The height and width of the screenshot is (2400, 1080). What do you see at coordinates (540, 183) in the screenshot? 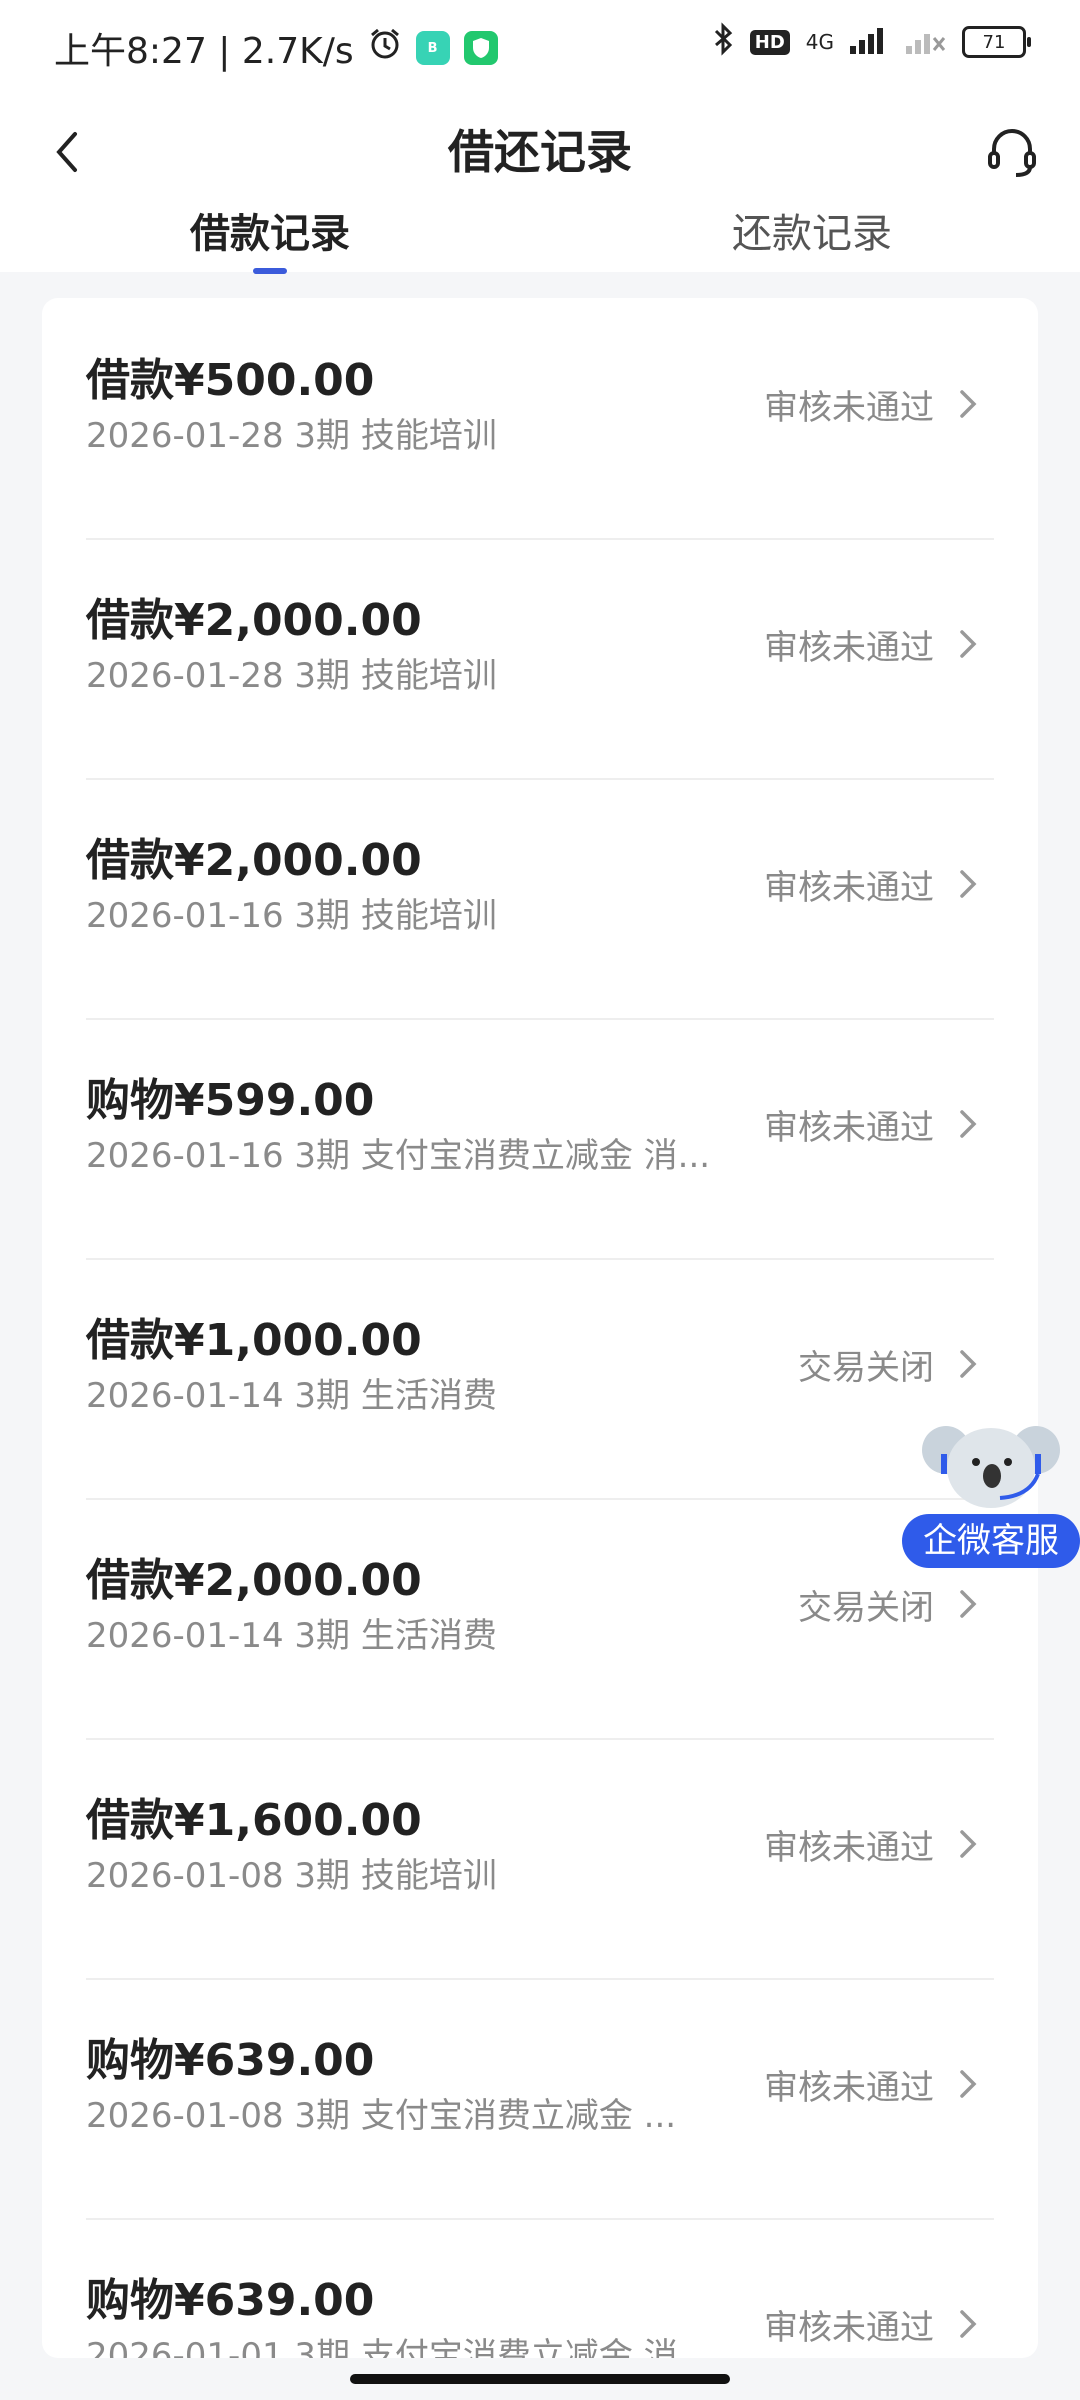
I see `page-header: 借还记录 借款记录 还款记录` at bounding box center [540, 183].